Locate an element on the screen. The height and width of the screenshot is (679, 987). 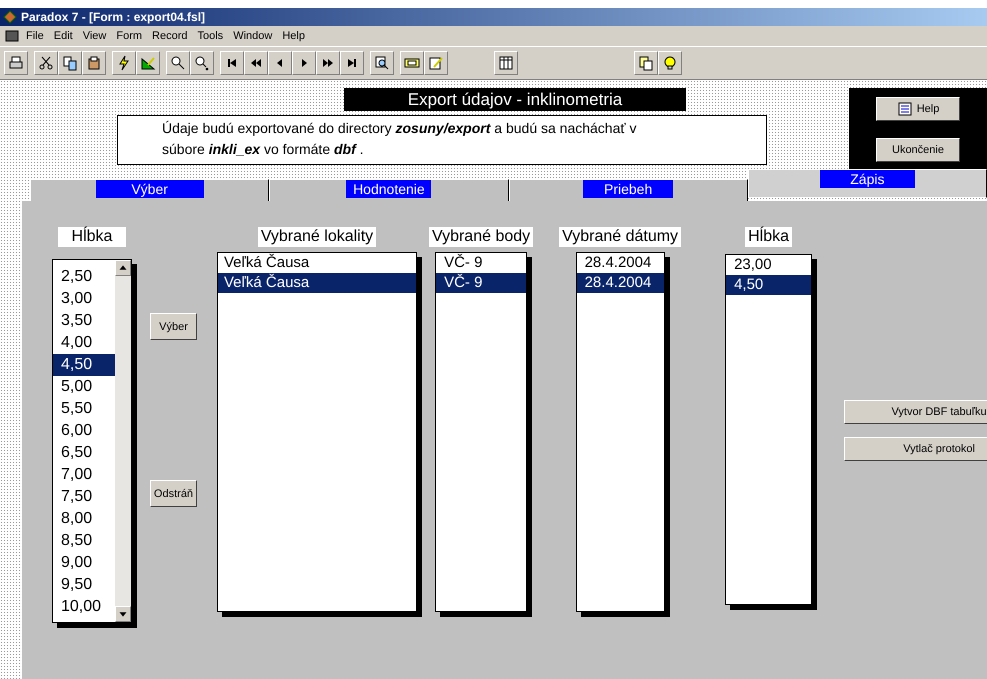
help-button: Help is located at coordinates (918, 108).